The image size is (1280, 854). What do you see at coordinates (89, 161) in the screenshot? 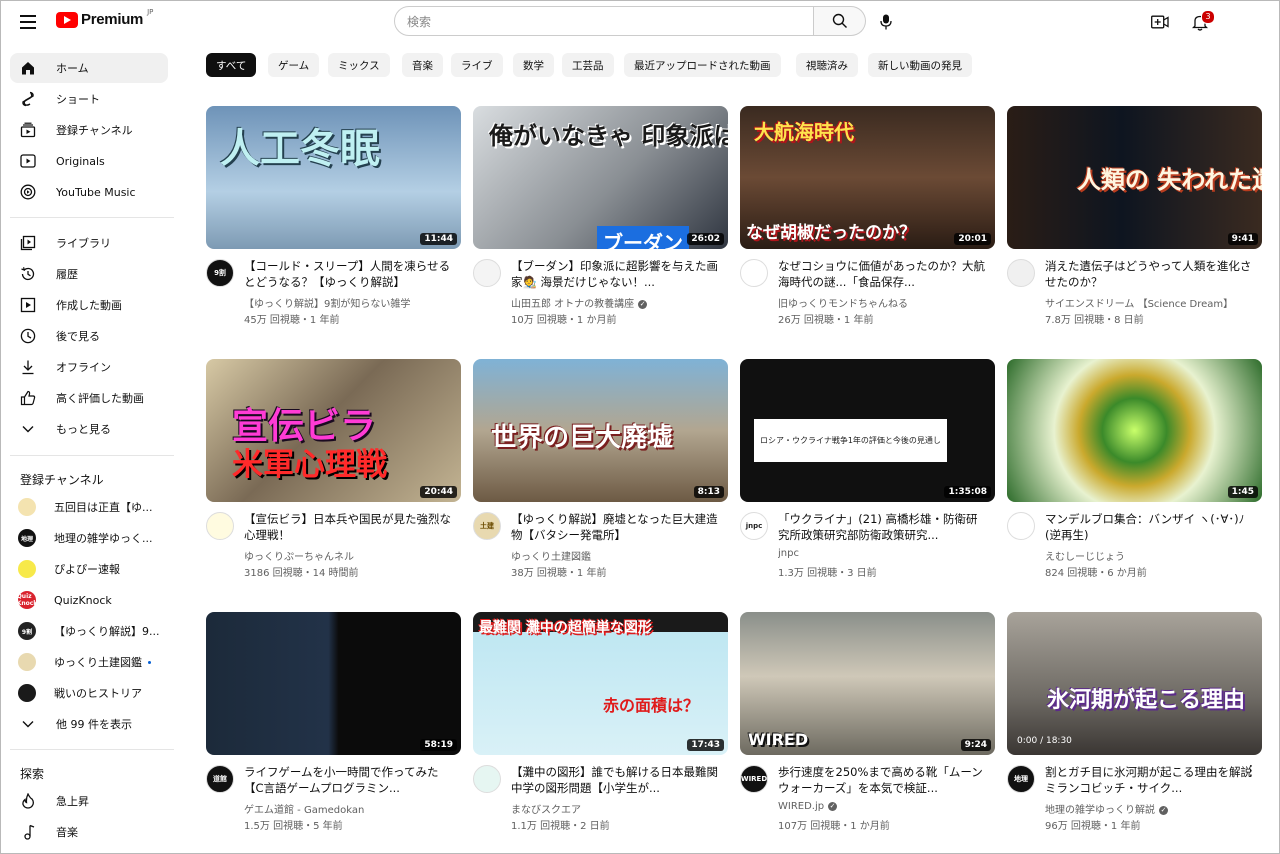
I see `sidebar-item-originals: Originals` at bounding box center [89, 161].